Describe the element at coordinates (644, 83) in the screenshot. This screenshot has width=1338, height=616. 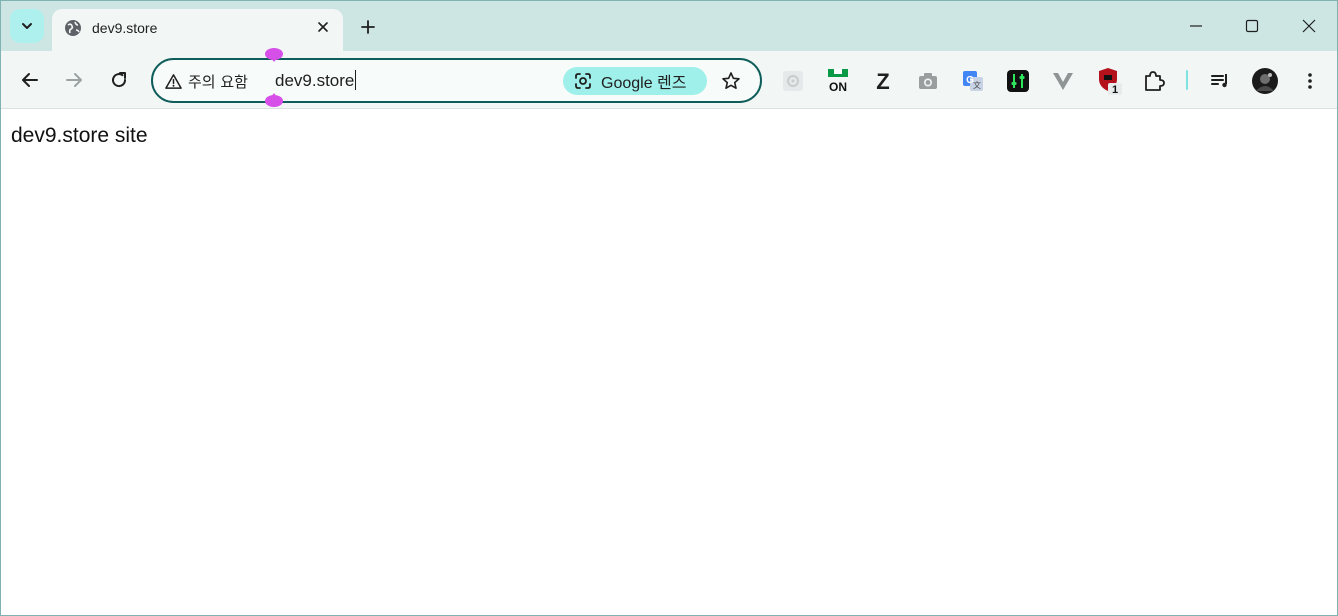
I see `lens-label: Google 렌즈` at that location.